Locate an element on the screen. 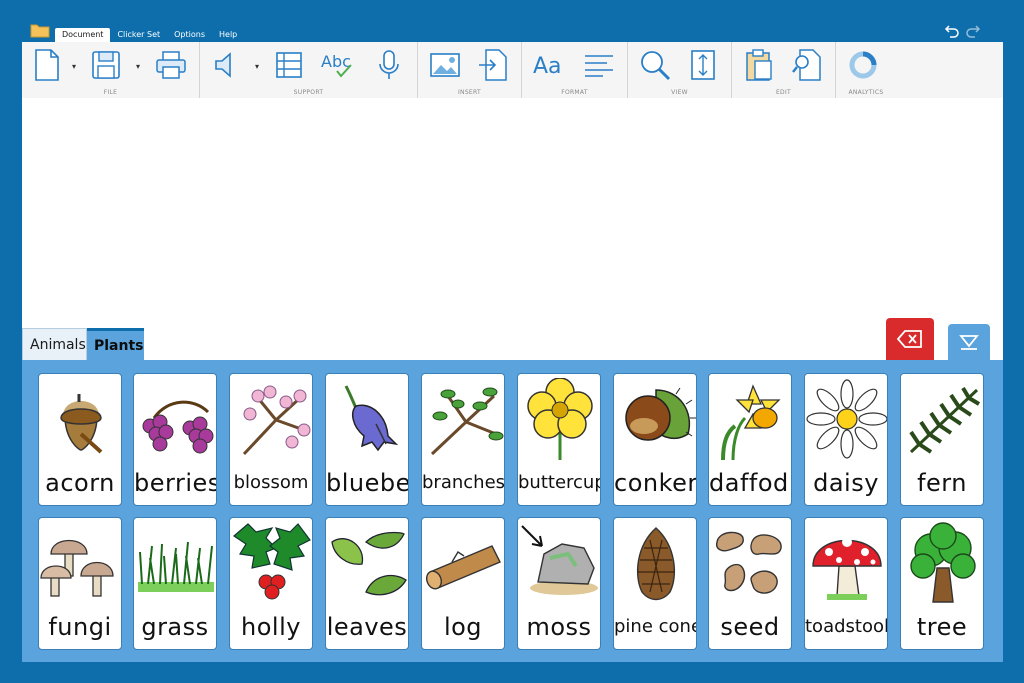 The width and height of the screenshot is (1024, 683). redo-icon is located at coordinates (973, 31).